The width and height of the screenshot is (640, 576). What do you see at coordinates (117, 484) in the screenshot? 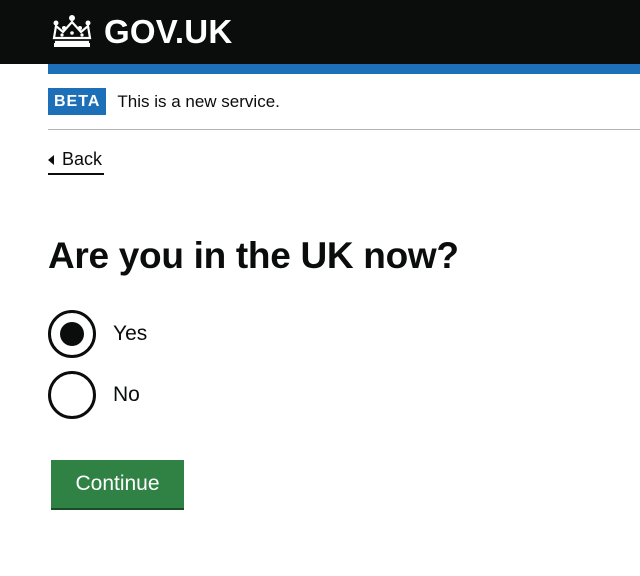
I see `continue-button: Continue` at bounding box center [117, 484].